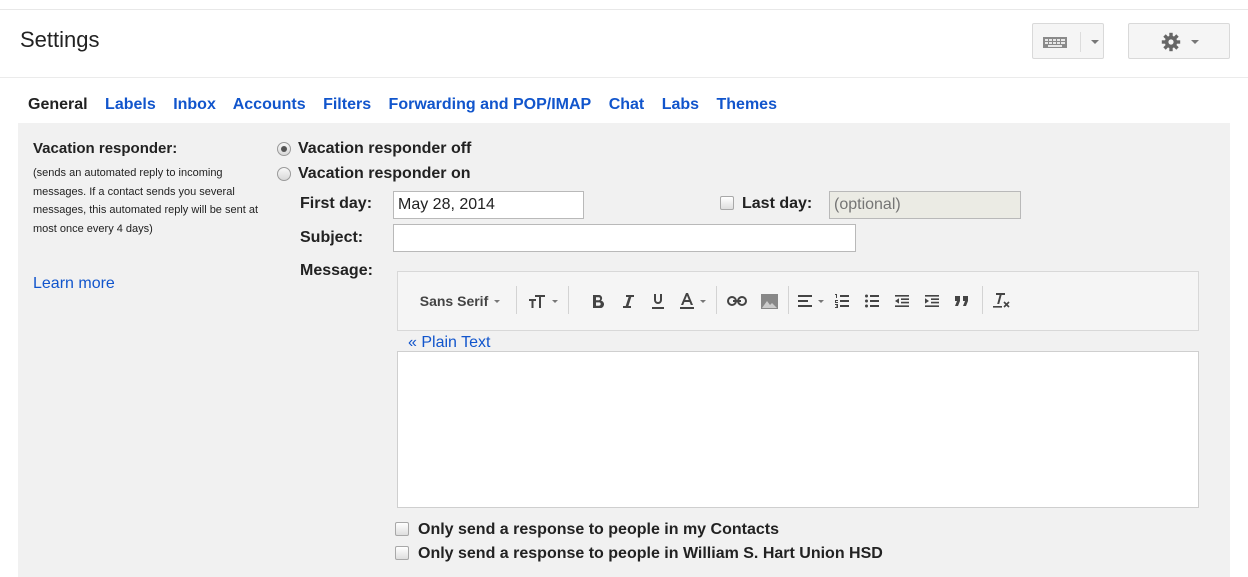  What do you see at coordinates (680, 104) in the screenshot?
I see `tab-labs: Labs` at bounding box center [680, 104].